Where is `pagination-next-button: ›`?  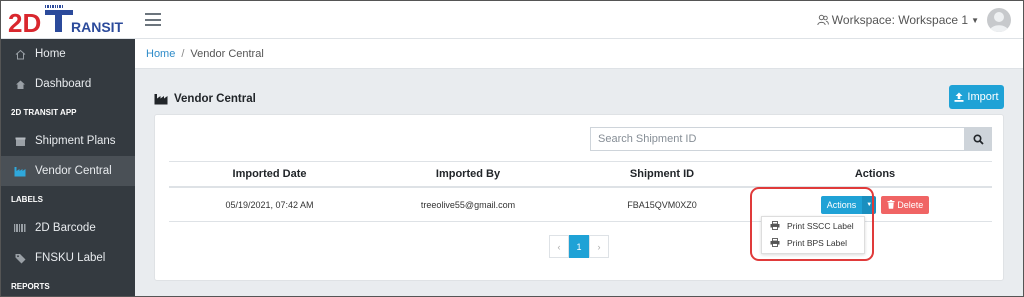 pagination-next-button: › is located at coordinates (599, 246).